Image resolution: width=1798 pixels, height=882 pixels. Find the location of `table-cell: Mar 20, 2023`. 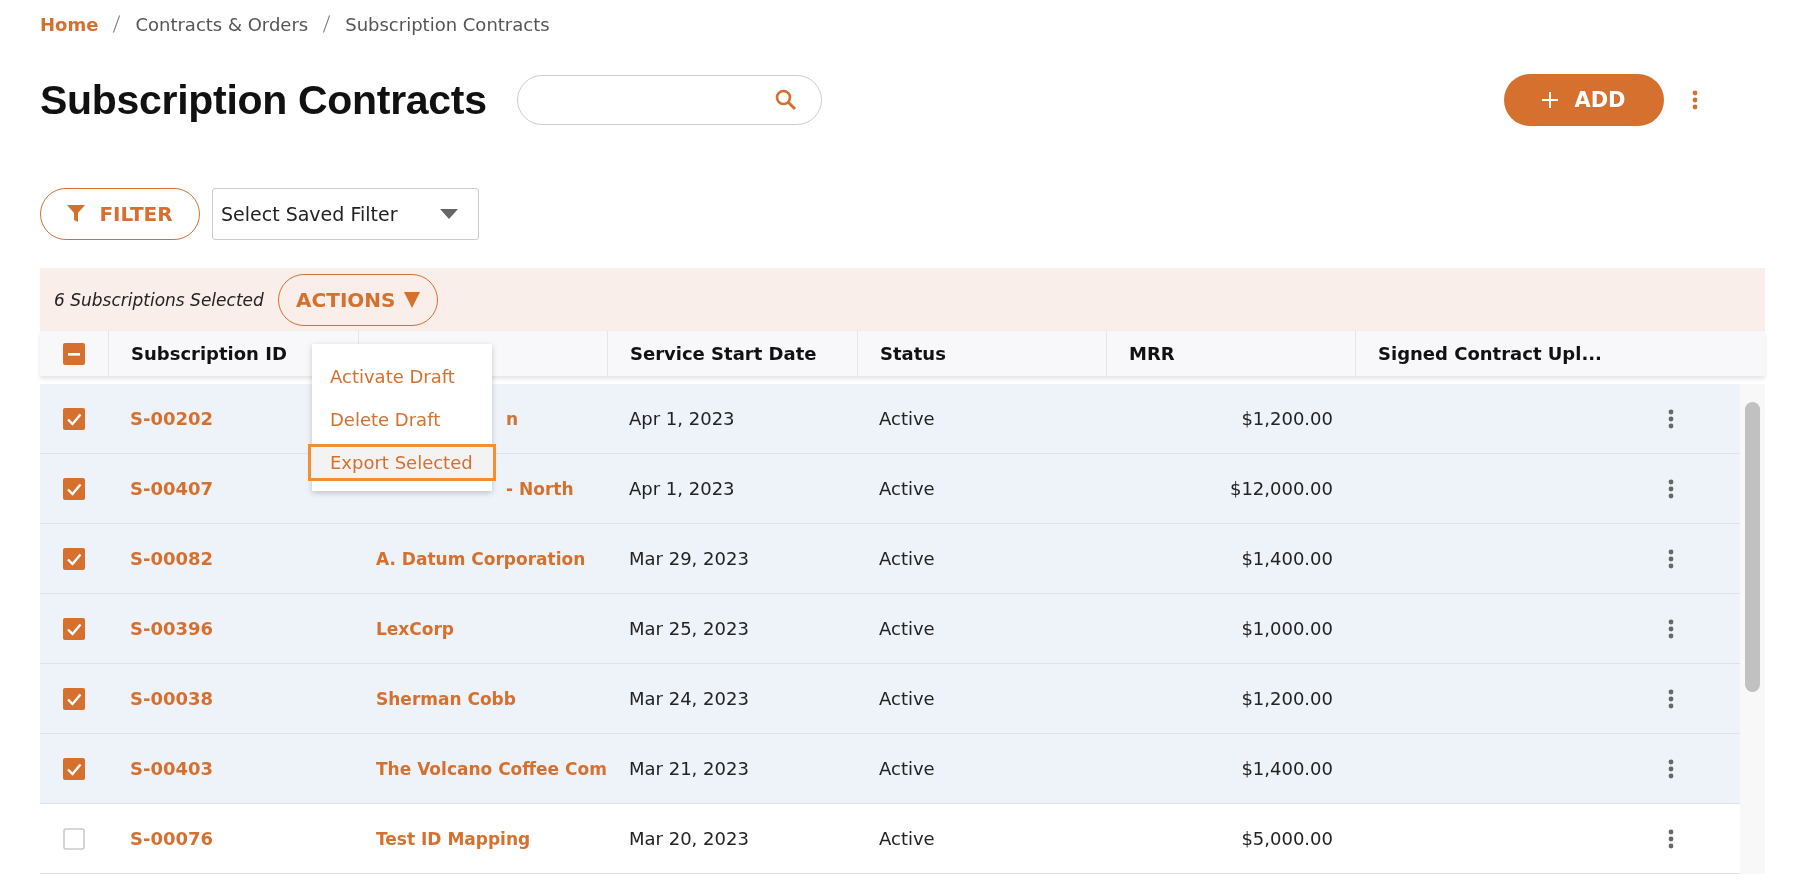

table-cell: Mar 20, 2023 is located at coordinates (689, 838).